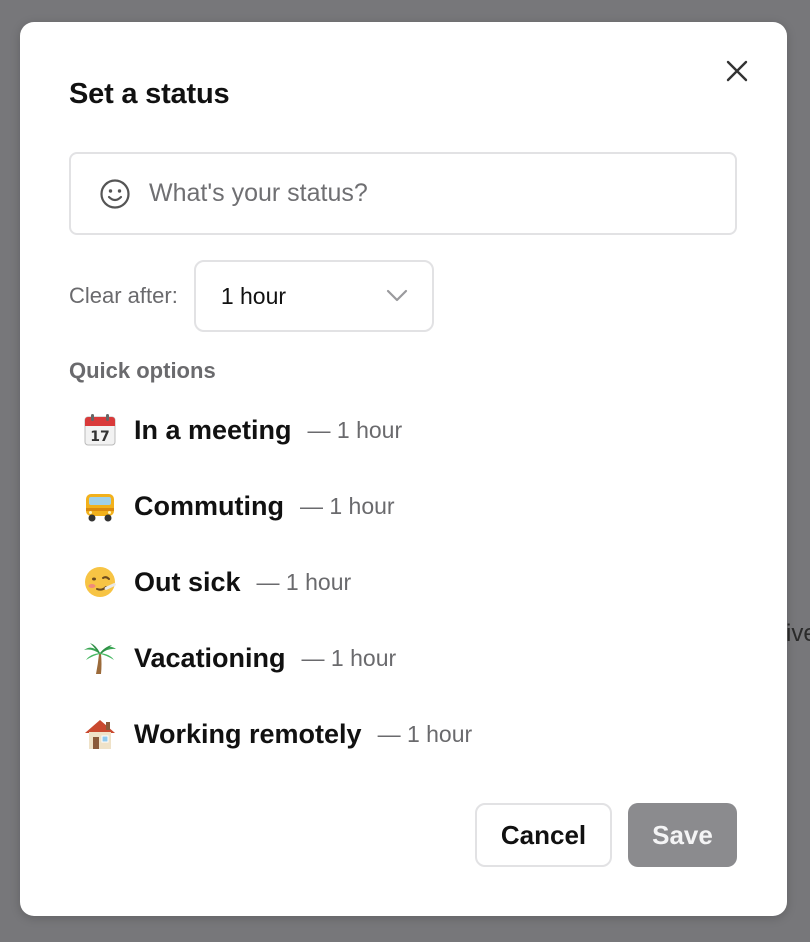 This screenshot has height=942, width=810. I want to click on quick-option-vacationing: Vacationing — 1 hour, so click(239, 658).